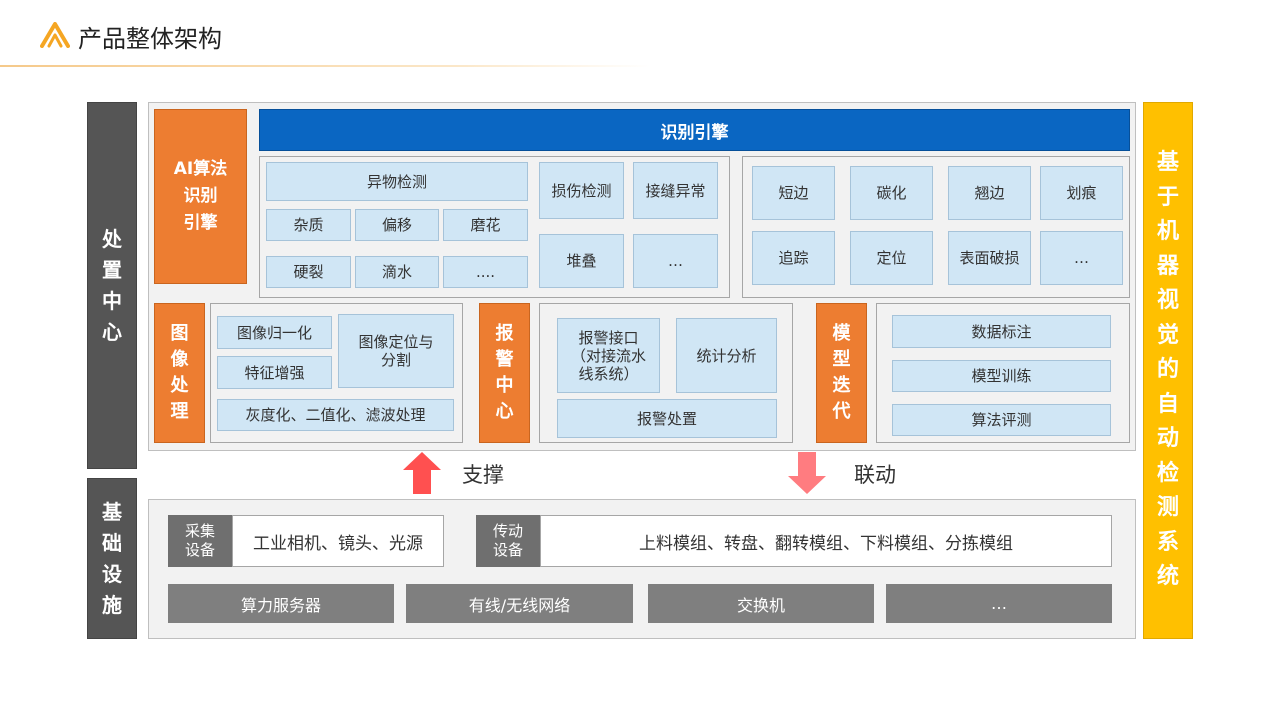 The height and width of the screenshot is (720, 1280). Describe the element at coordinates (841, 333) in the screenshot. I see `vertical-char: 模` at that location.